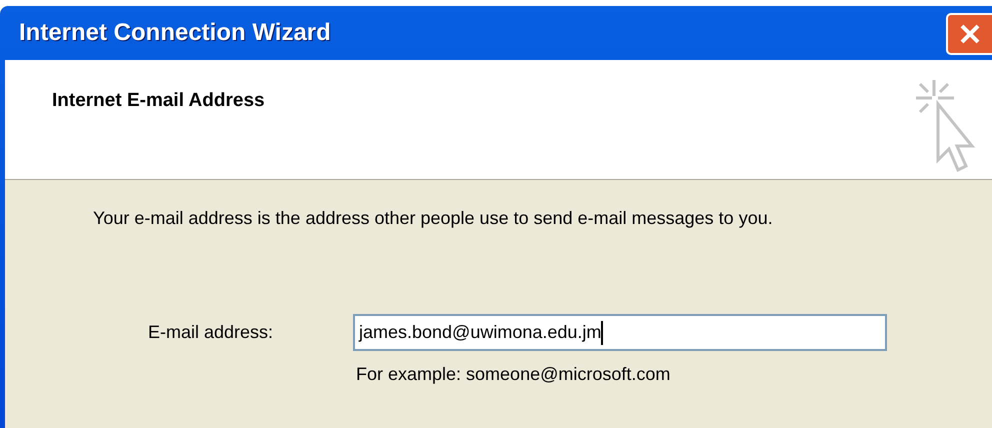 This screenshot has width=992, height=428. I want to click on close-button, so click(969, 34).